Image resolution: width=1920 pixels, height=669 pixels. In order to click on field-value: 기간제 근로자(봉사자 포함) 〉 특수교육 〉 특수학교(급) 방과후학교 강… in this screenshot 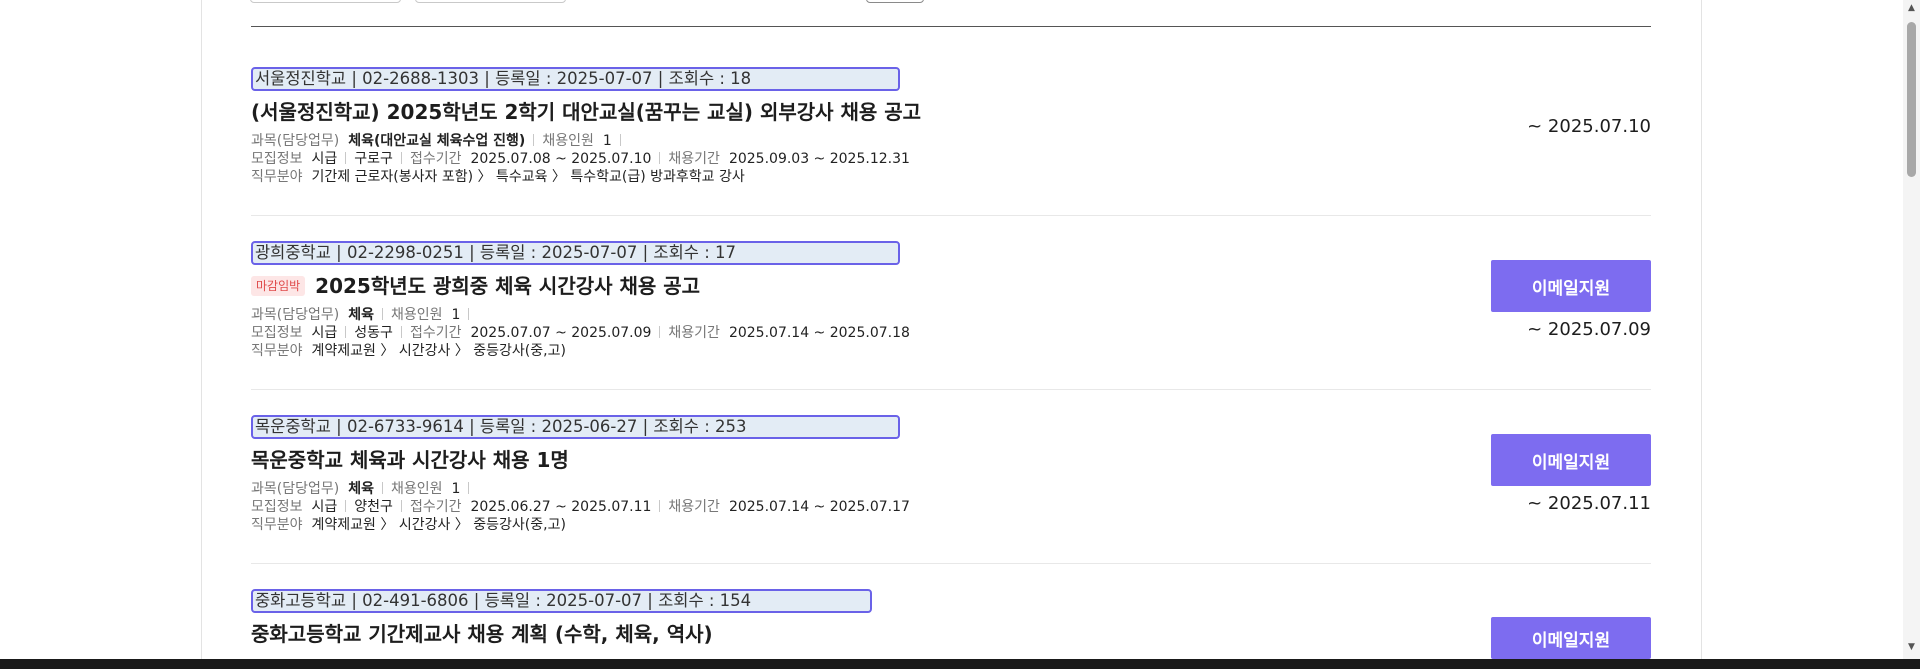, I will do `click(528, 177)`.